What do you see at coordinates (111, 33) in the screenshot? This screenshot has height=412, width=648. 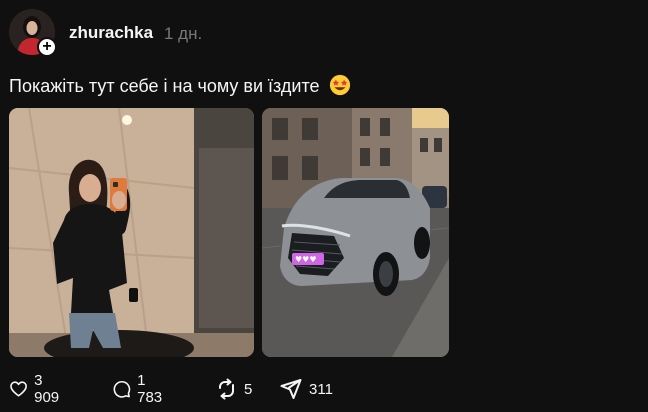 I see `username: zhurachka` at bounding box center [111, 33].